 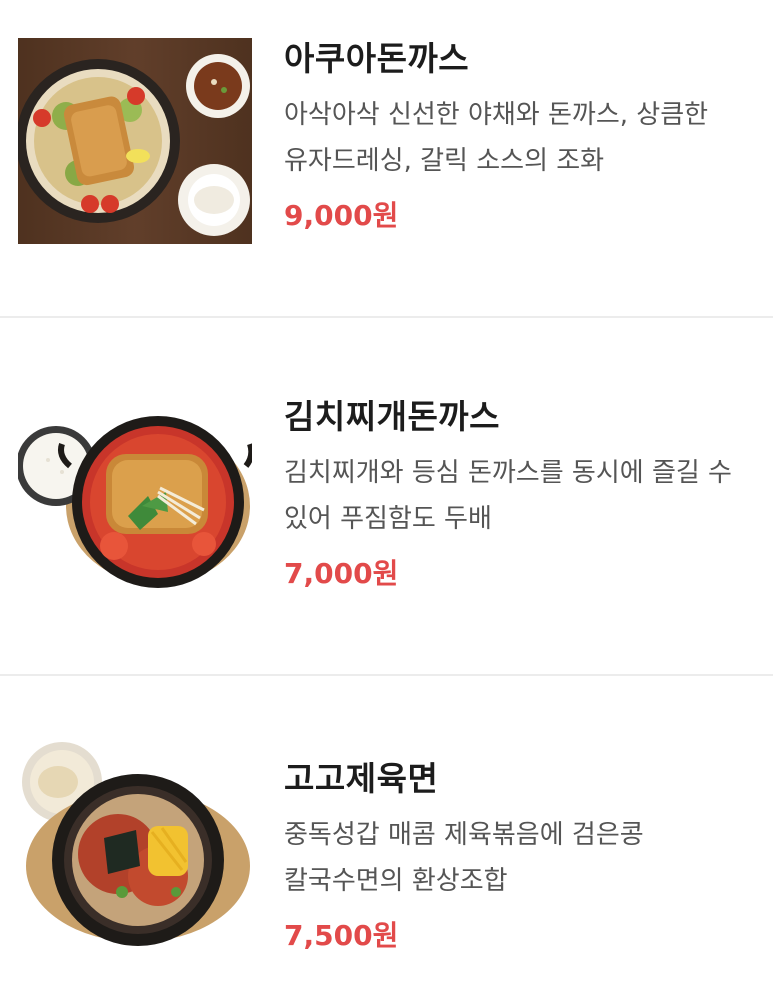 I want to click on item-price: 7,000원, so click(x=341, y=573).